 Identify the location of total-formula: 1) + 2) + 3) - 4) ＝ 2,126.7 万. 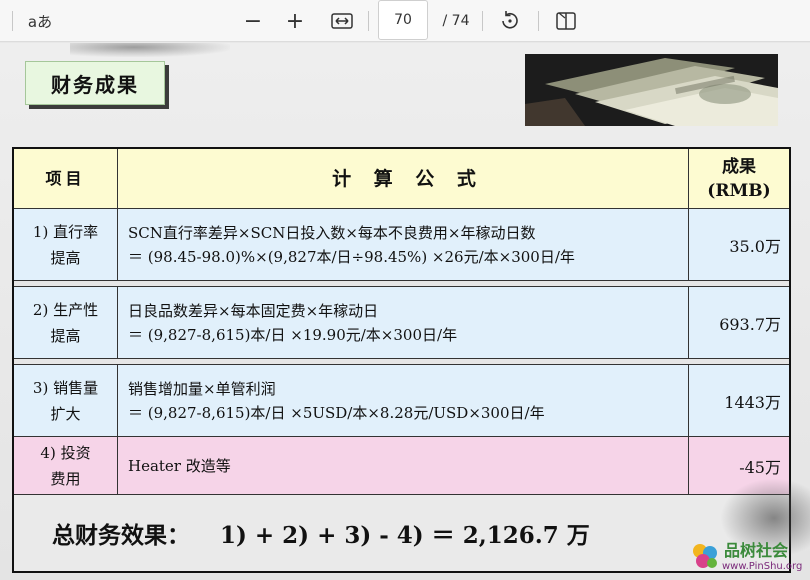
(405, 535).